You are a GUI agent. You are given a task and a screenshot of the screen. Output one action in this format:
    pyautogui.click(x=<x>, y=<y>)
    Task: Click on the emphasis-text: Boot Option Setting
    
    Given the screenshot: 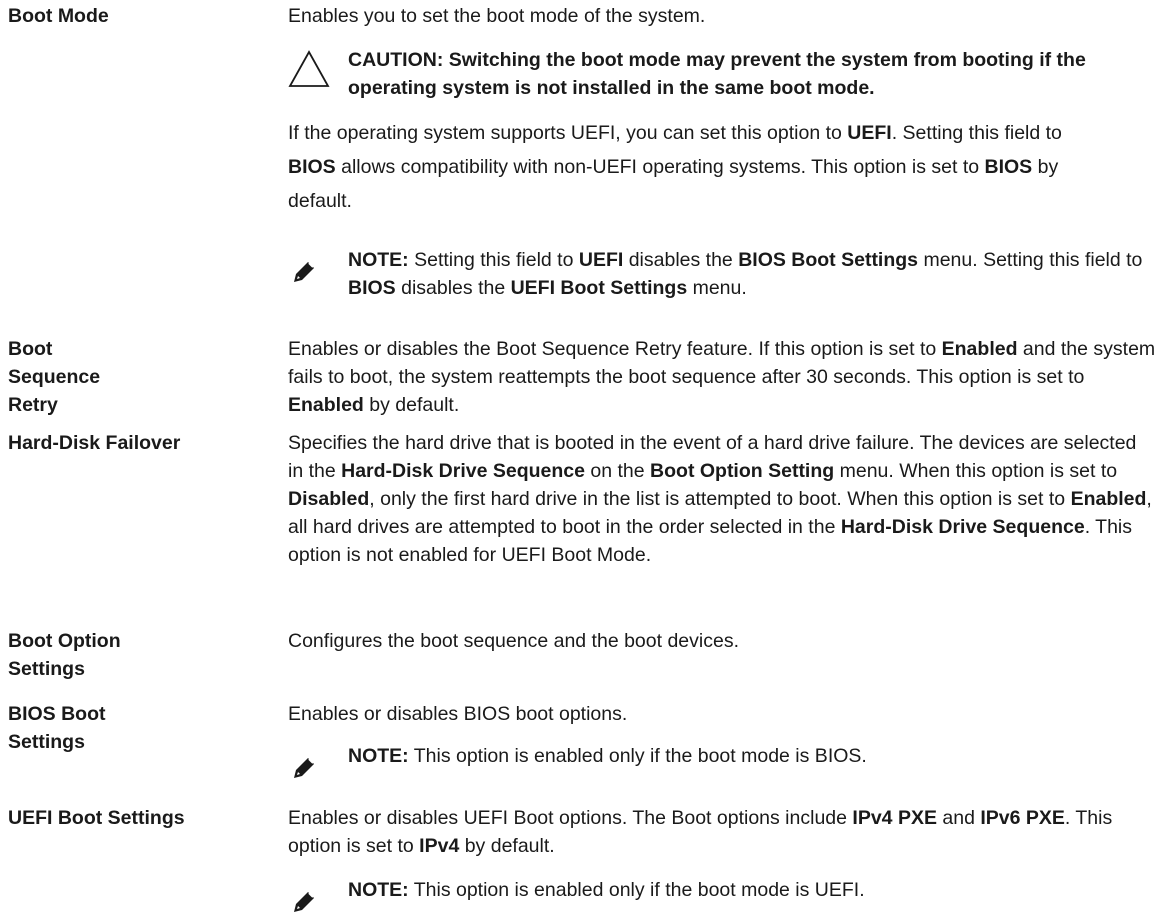 What is the action you would take?
    pyautogui.click(x=742, y=471)
    